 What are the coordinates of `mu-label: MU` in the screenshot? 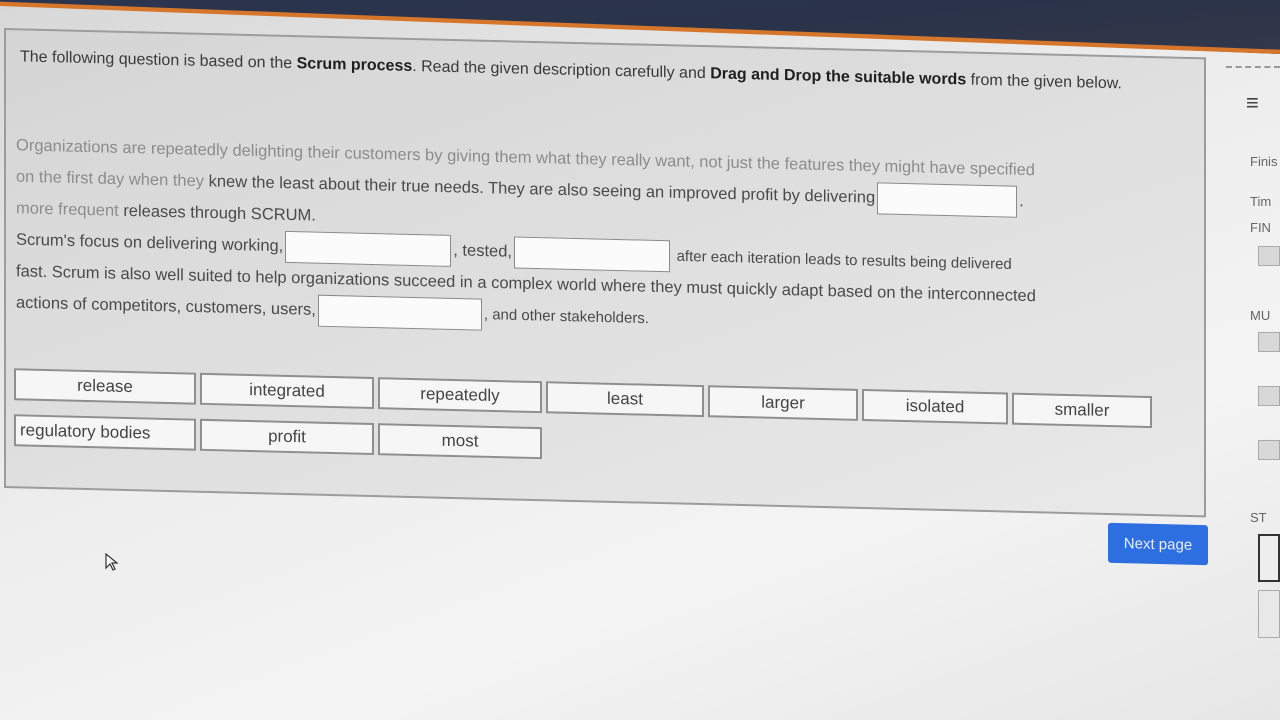 It's located at (1260, 315).